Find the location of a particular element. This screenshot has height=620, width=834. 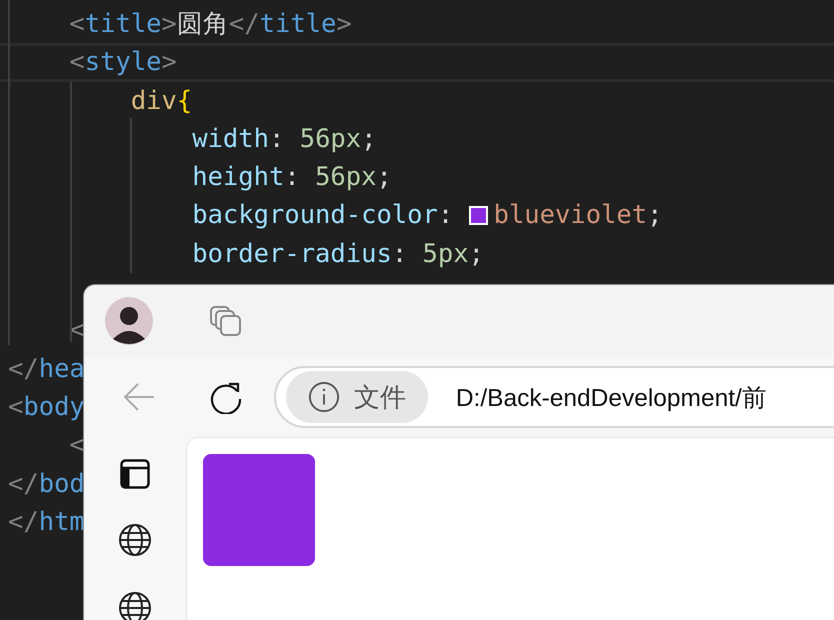

css-property: background-color is located at coordinates (314, 215).